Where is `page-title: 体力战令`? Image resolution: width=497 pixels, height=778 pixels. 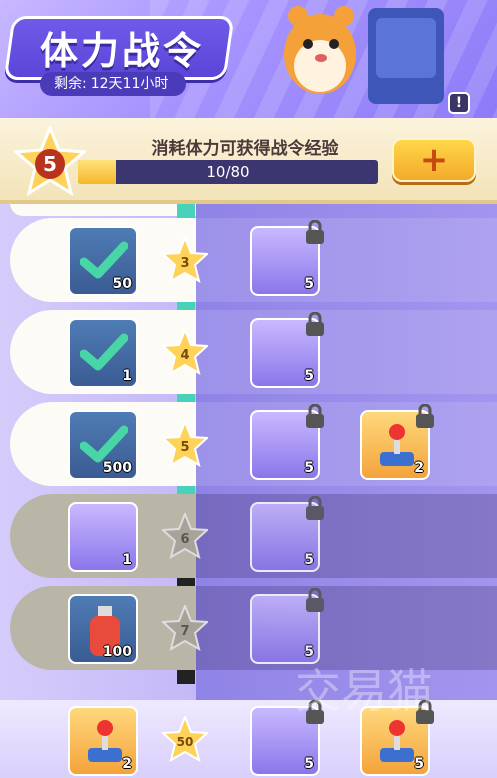 page-title: 体力战令 is located at coordinates (122, 51).